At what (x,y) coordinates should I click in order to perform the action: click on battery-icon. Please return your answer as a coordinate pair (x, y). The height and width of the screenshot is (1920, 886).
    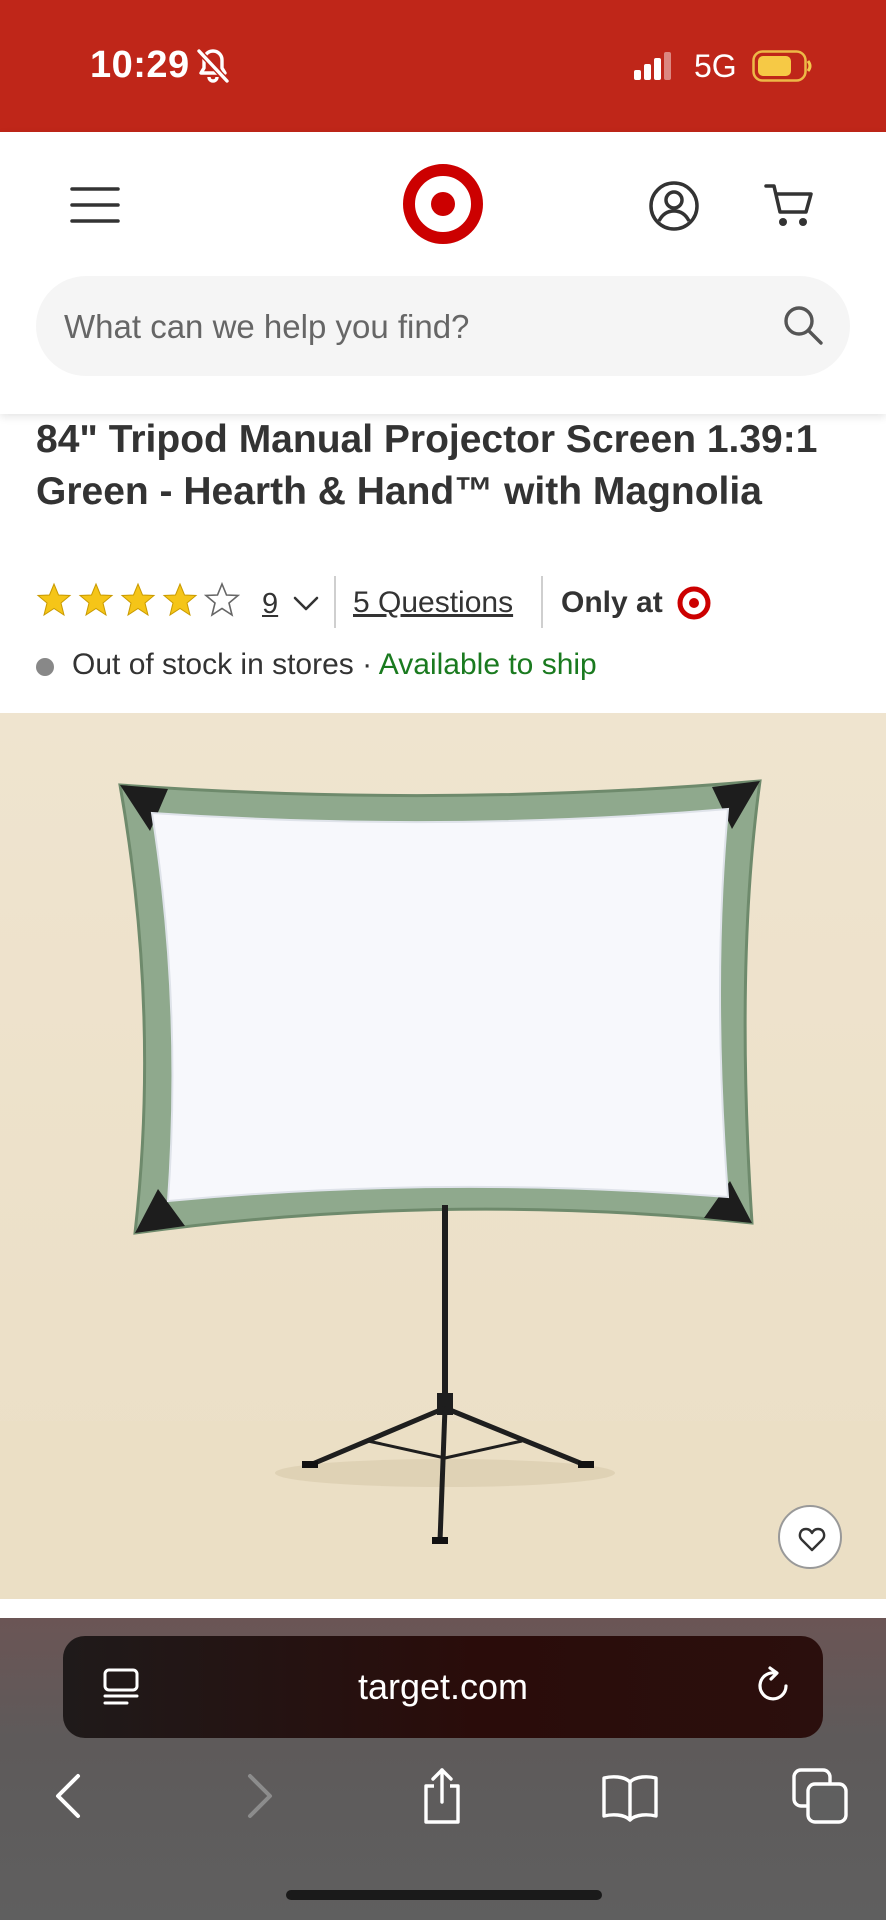
    Looking at the image, I should click on (782, 66).